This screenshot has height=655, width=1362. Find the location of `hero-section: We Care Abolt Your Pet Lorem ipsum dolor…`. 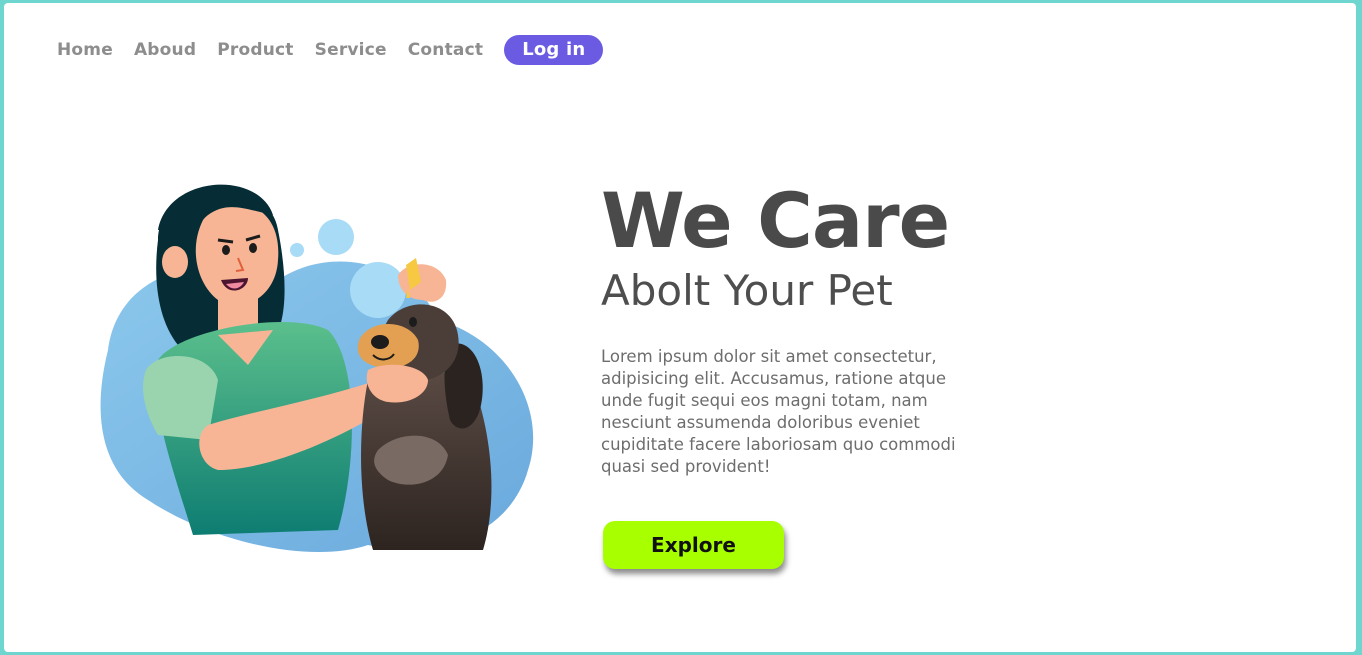

hero-section: We Care Abolt Your Pet Lorem ipsum dolor… is located at coordinates (811, 329).